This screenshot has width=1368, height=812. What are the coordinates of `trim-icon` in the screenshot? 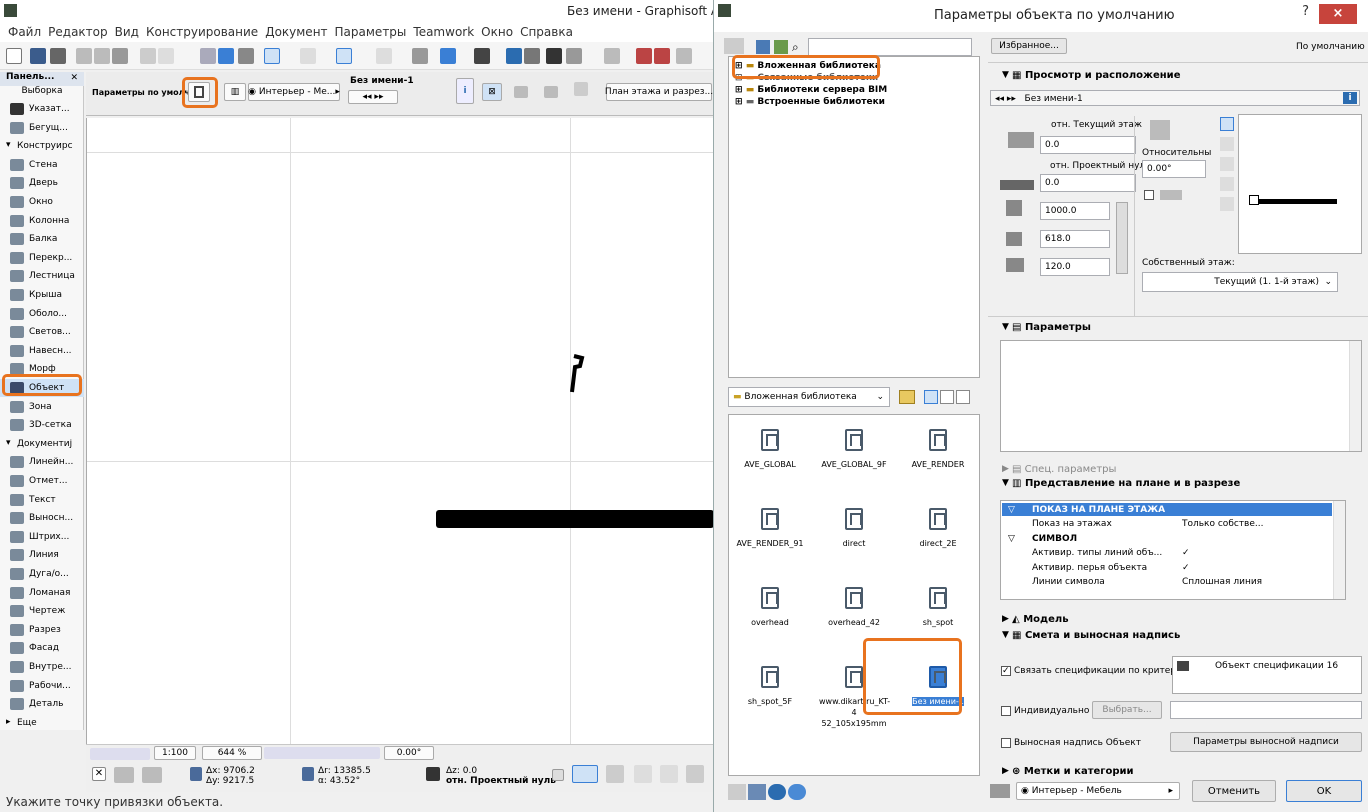 It's located at (644, 56).